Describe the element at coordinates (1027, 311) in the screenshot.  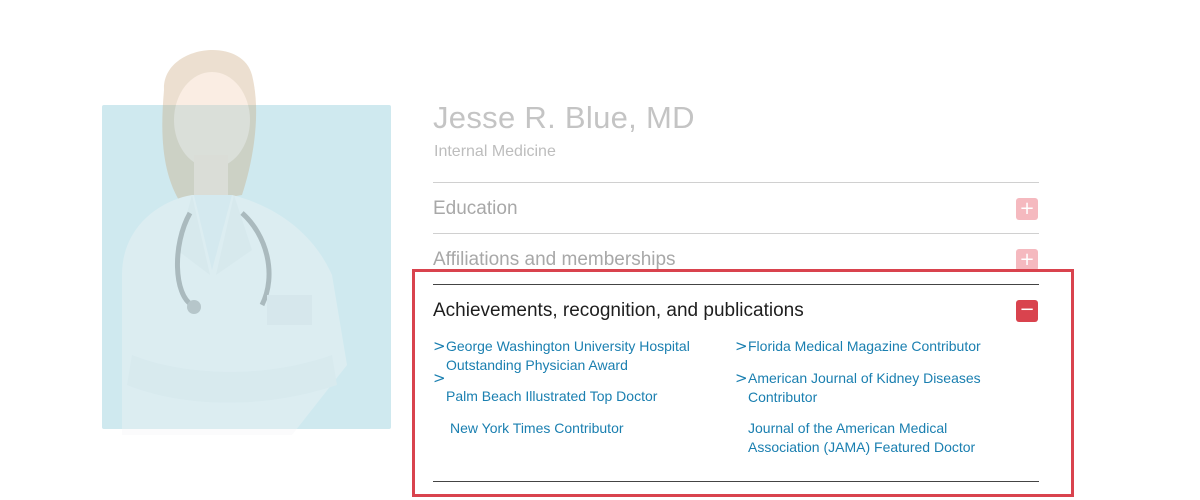
I see `minus-icon: −` at that location.